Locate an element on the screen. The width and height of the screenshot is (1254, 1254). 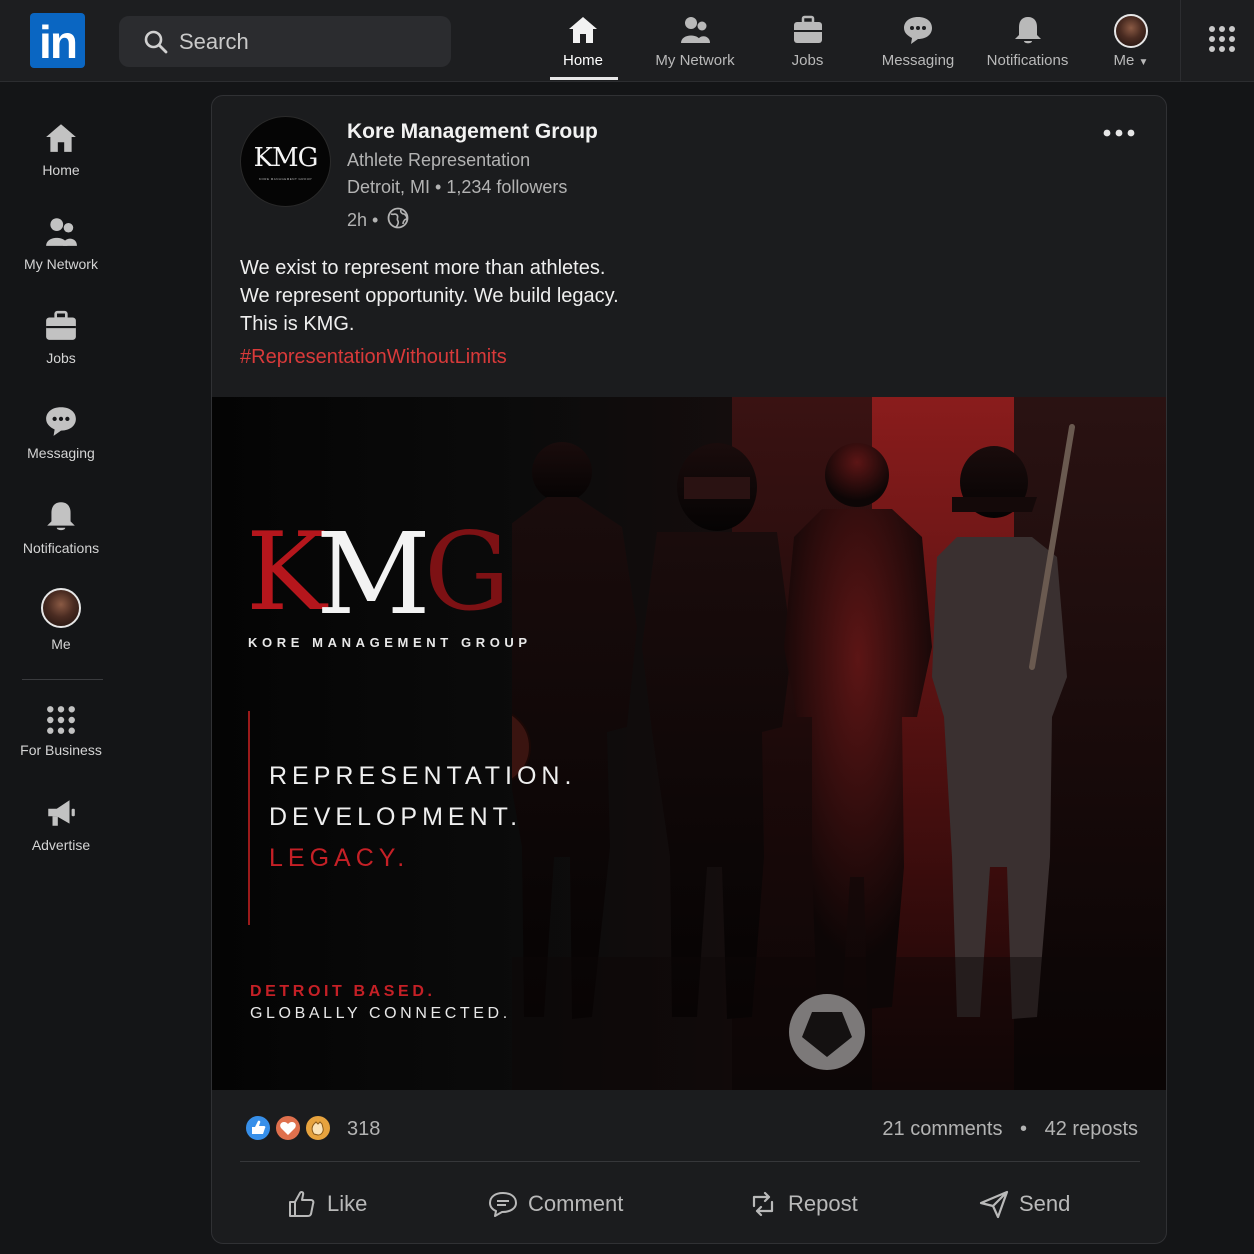
location-line: DETROIT BASED. is located at coordinates (343, 991).